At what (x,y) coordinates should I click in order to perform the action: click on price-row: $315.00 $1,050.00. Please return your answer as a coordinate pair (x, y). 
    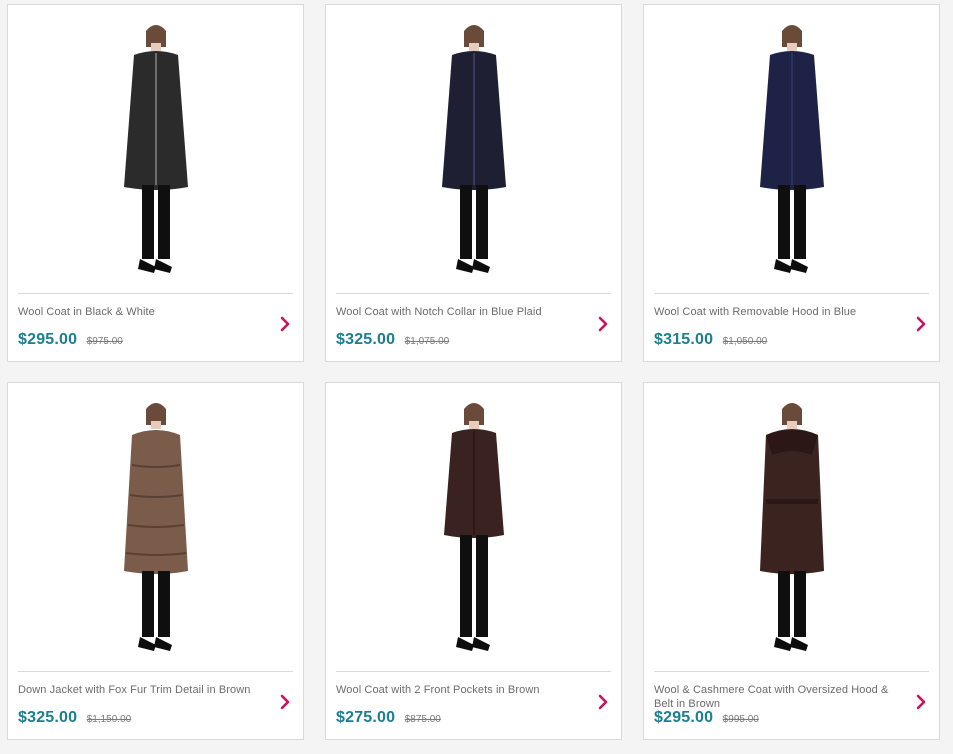
    Looking at the image, I should click on (710, 340).